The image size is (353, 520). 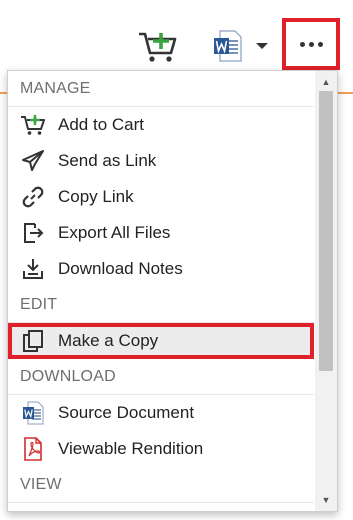 I want to click on menu-item-label: Source Document, so click(x=126, y=412).